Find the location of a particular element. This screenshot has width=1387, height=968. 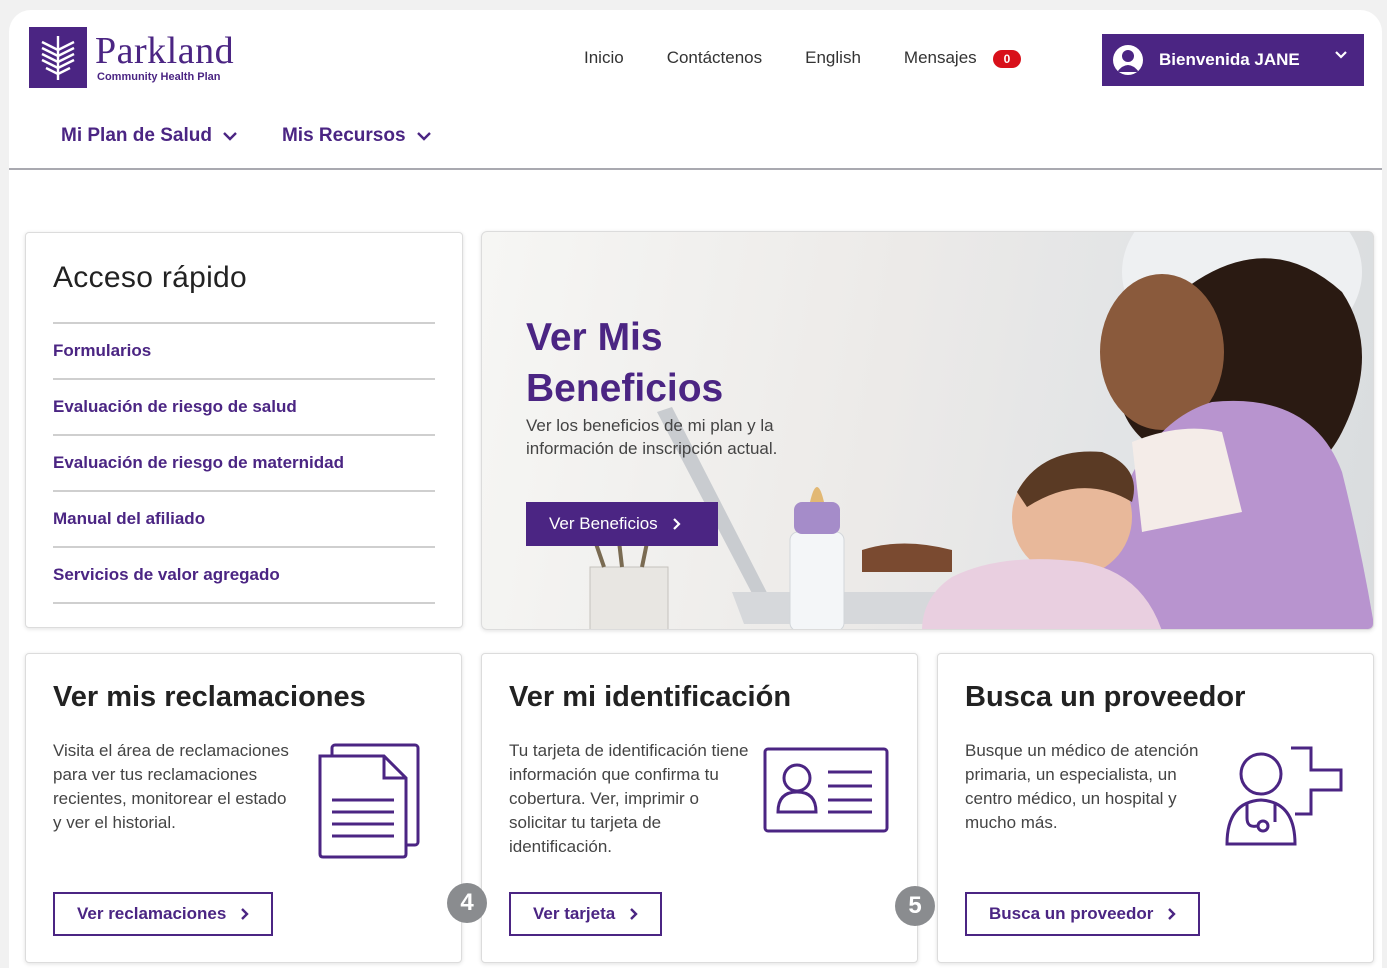

quick-link-member-handbook: Manual del afiliado is located at coordinates (244, 520).